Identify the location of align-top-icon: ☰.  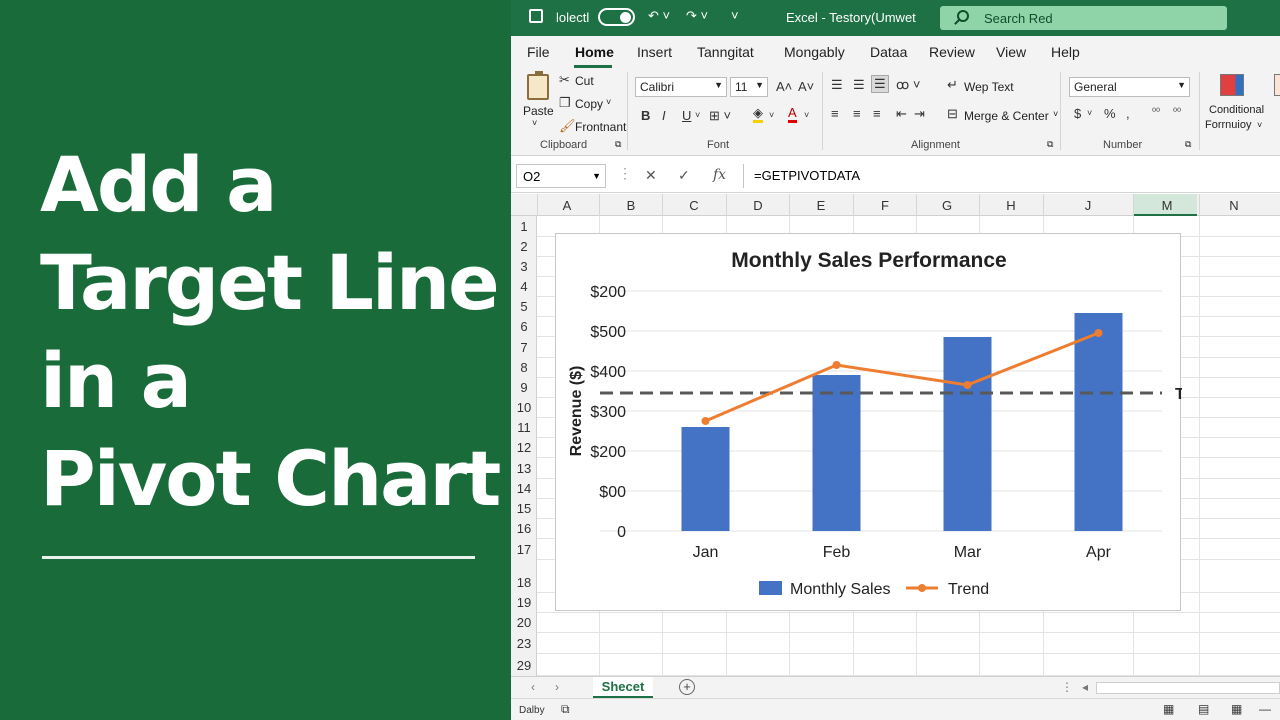
(837, 85).